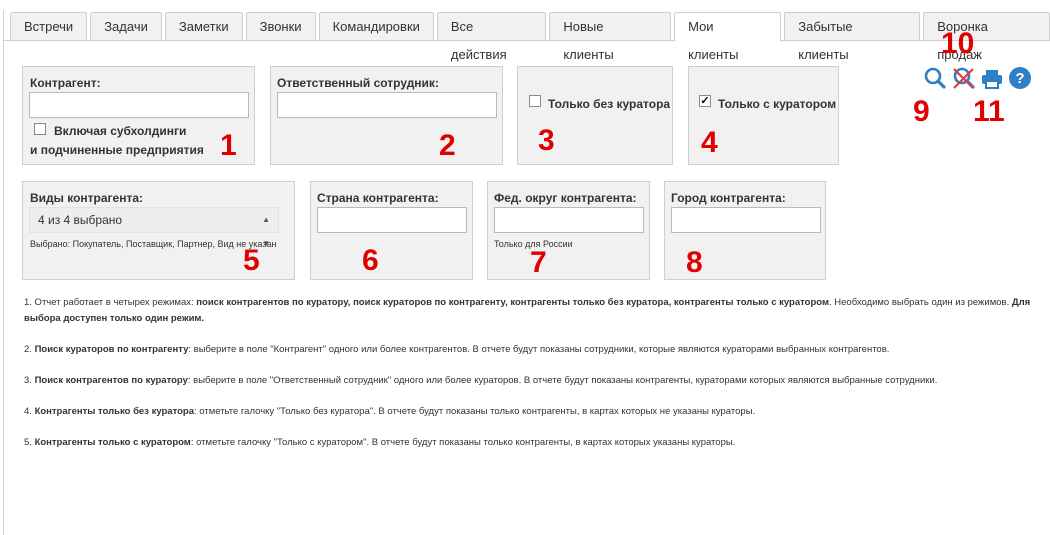  What do you see at coordinates (535, 101) in the screenshot?
I see `without-curator-checkbox` at bounding box center [535, 101].